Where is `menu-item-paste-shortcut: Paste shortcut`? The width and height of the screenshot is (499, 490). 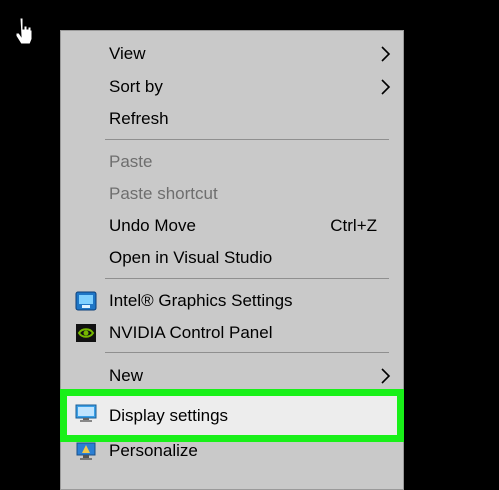 menu-item-paste-shortcut: Paste shortcut is located at coordinates (232, 194).